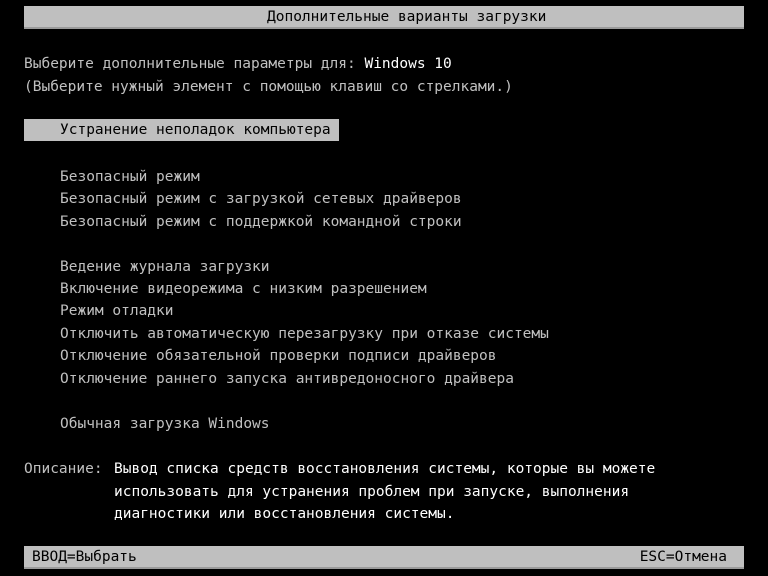  What do you see at coordinates (147, 267) in the screenshot?
I see `menu-item-boot-logging: Ведение журнала загрузки` at bounding box center [147, 267].